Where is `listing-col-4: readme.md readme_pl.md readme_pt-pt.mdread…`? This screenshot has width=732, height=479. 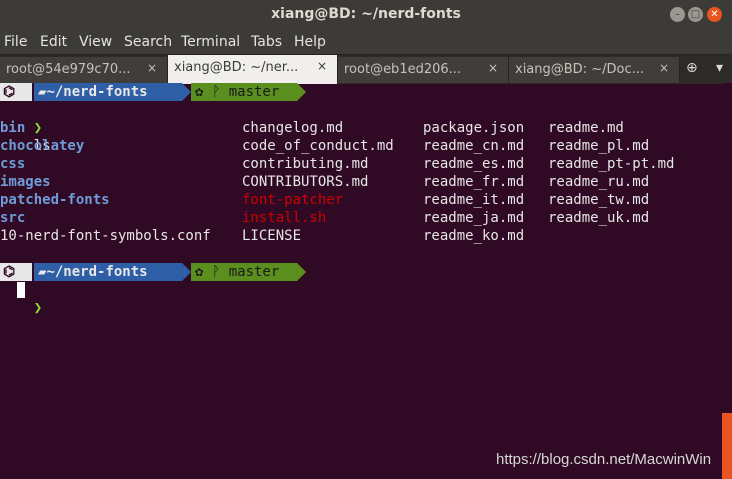
listing-col-4: readme.md readme_pl.md readme_pt-pt.mdread… is located at coordinates (611, 173).